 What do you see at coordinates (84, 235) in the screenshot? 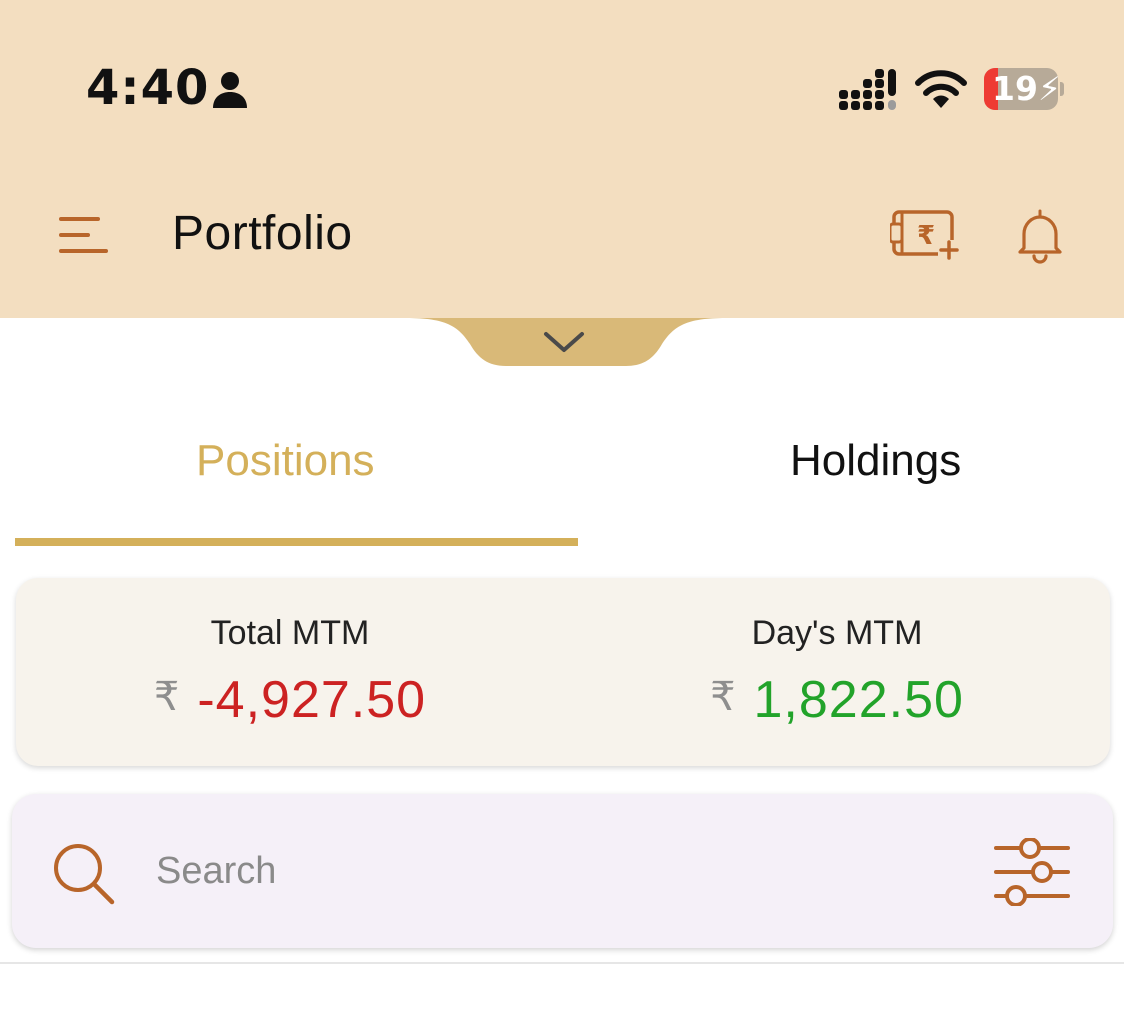
I see `menu-icon` at bounding box center [84, 235].